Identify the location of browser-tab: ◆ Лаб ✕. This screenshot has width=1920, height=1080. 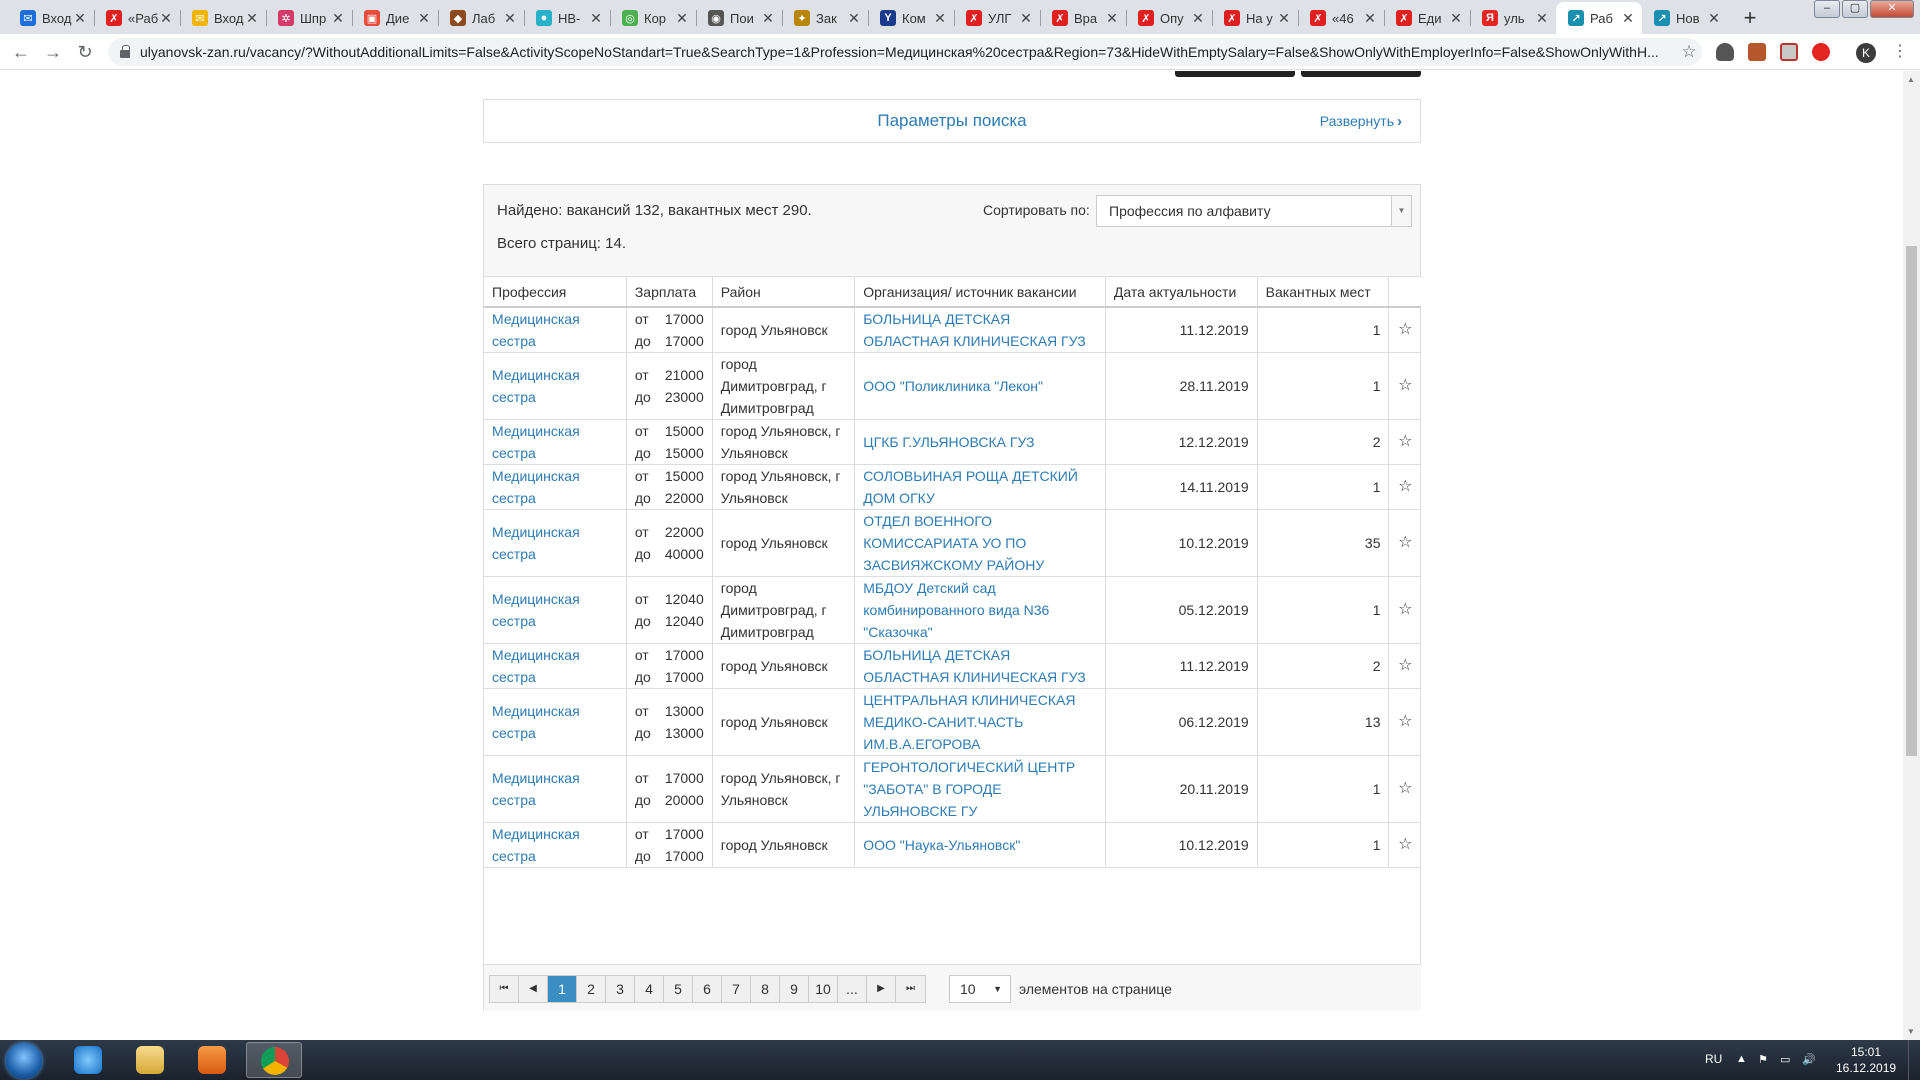
(481, 18).